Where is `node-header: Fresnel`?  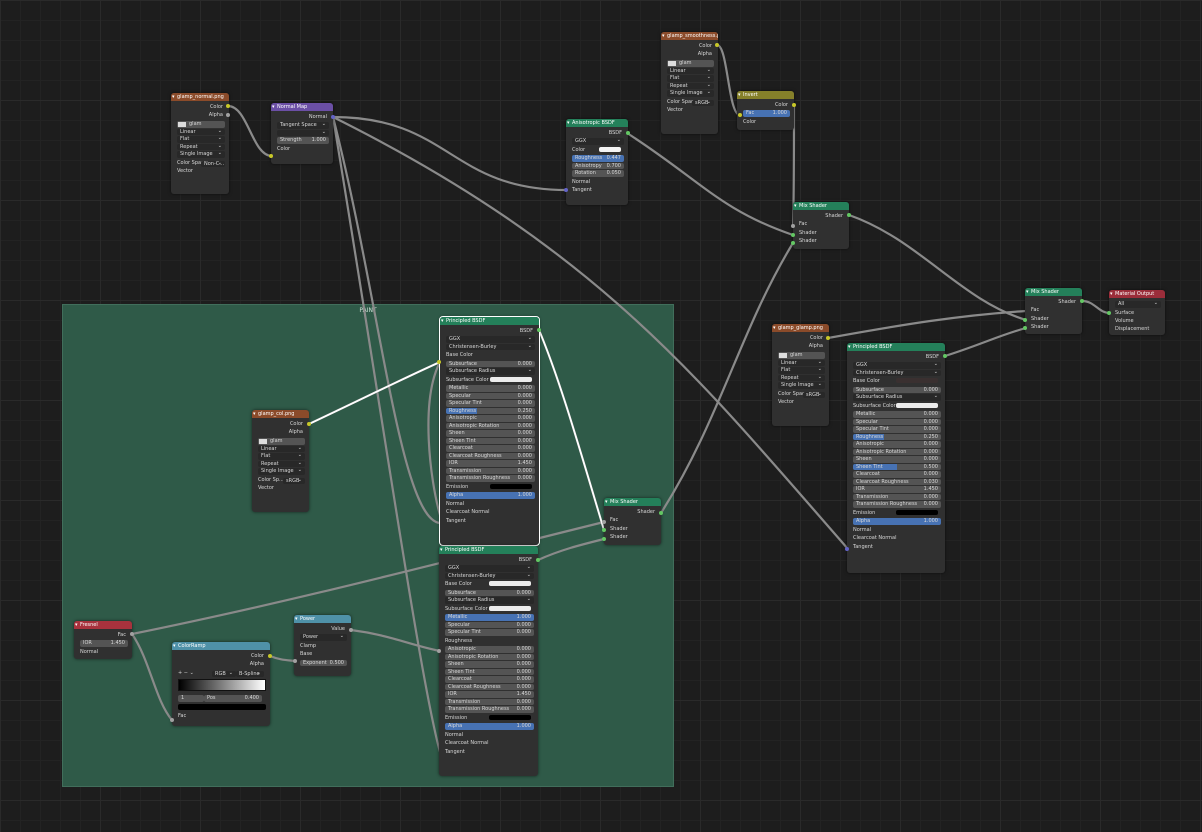 node-header: Fresnel is located at coordinates (103, 625).